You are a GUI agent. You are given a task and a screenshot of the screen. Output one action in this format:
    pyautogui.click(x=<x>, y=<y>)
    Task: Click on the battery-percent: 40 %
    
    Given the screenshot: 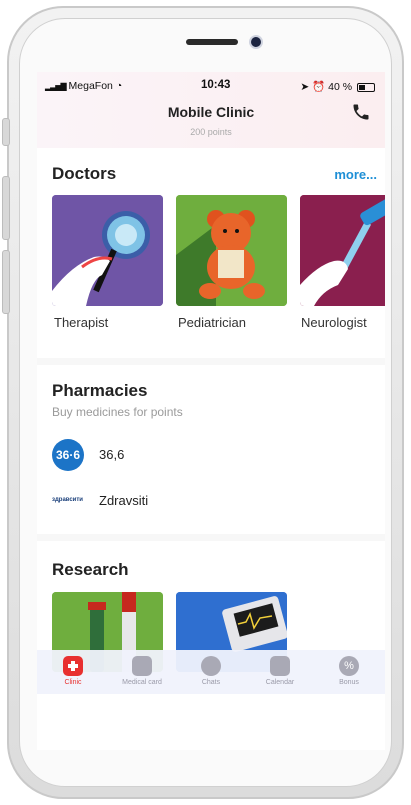 What is the action you would take?
    pyautogui.click(x=340, y=87)
    